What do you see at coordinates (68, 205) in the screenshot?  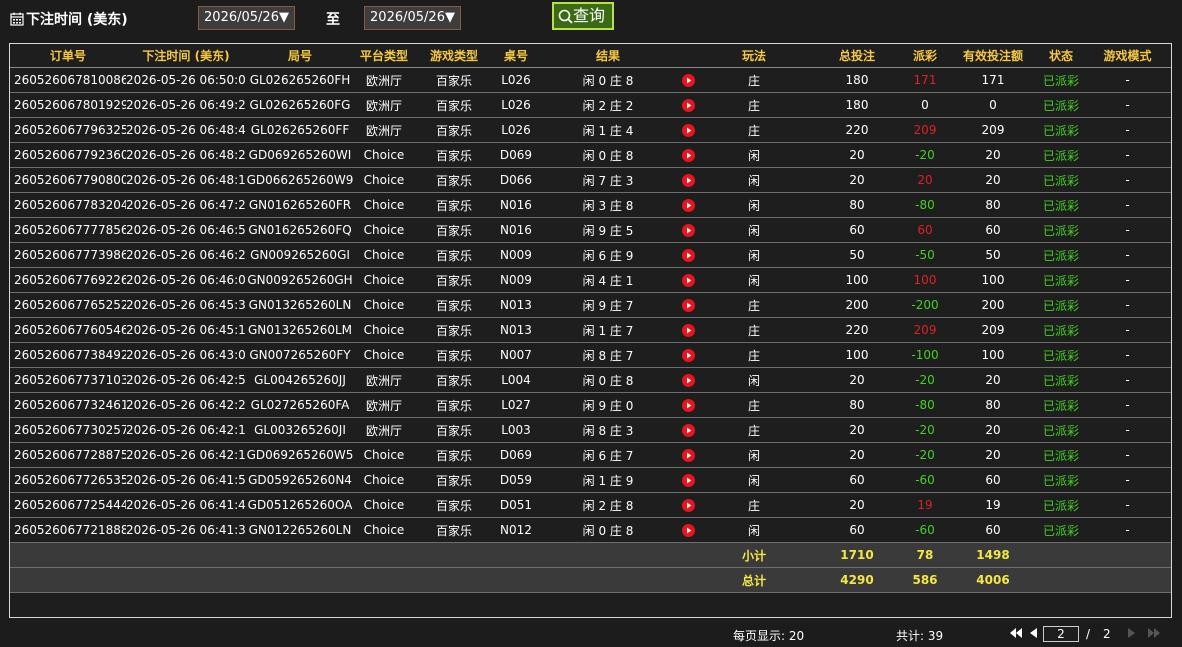 I see `cell-order-id: 260526067783204` at bounding box center [68, 205].